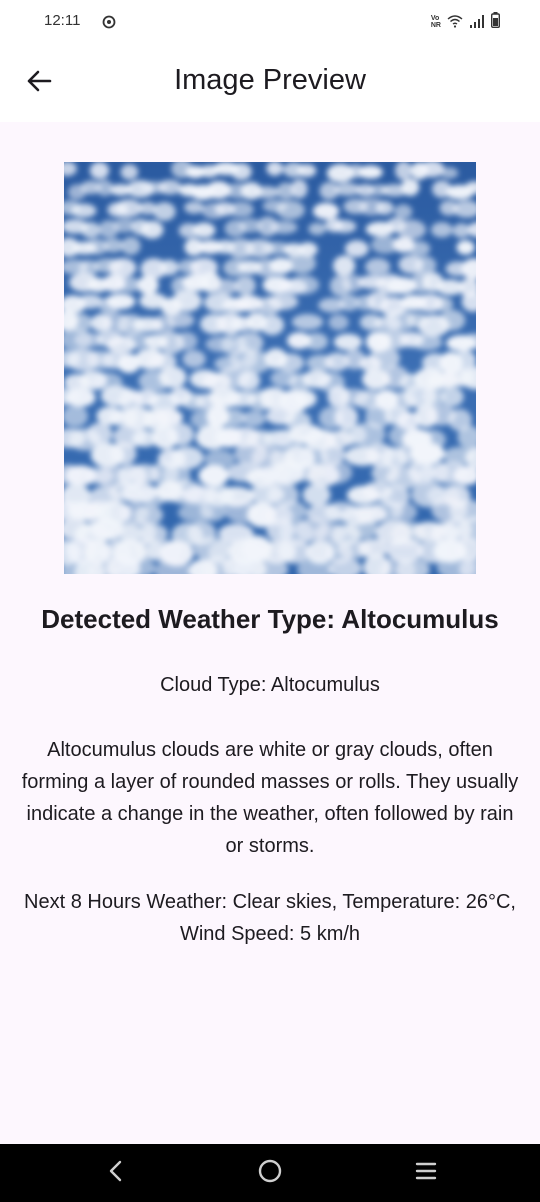  Describe the element at coordinates (465, 22) in the screenshot. I see `status-icons: Vo NR` at that location.